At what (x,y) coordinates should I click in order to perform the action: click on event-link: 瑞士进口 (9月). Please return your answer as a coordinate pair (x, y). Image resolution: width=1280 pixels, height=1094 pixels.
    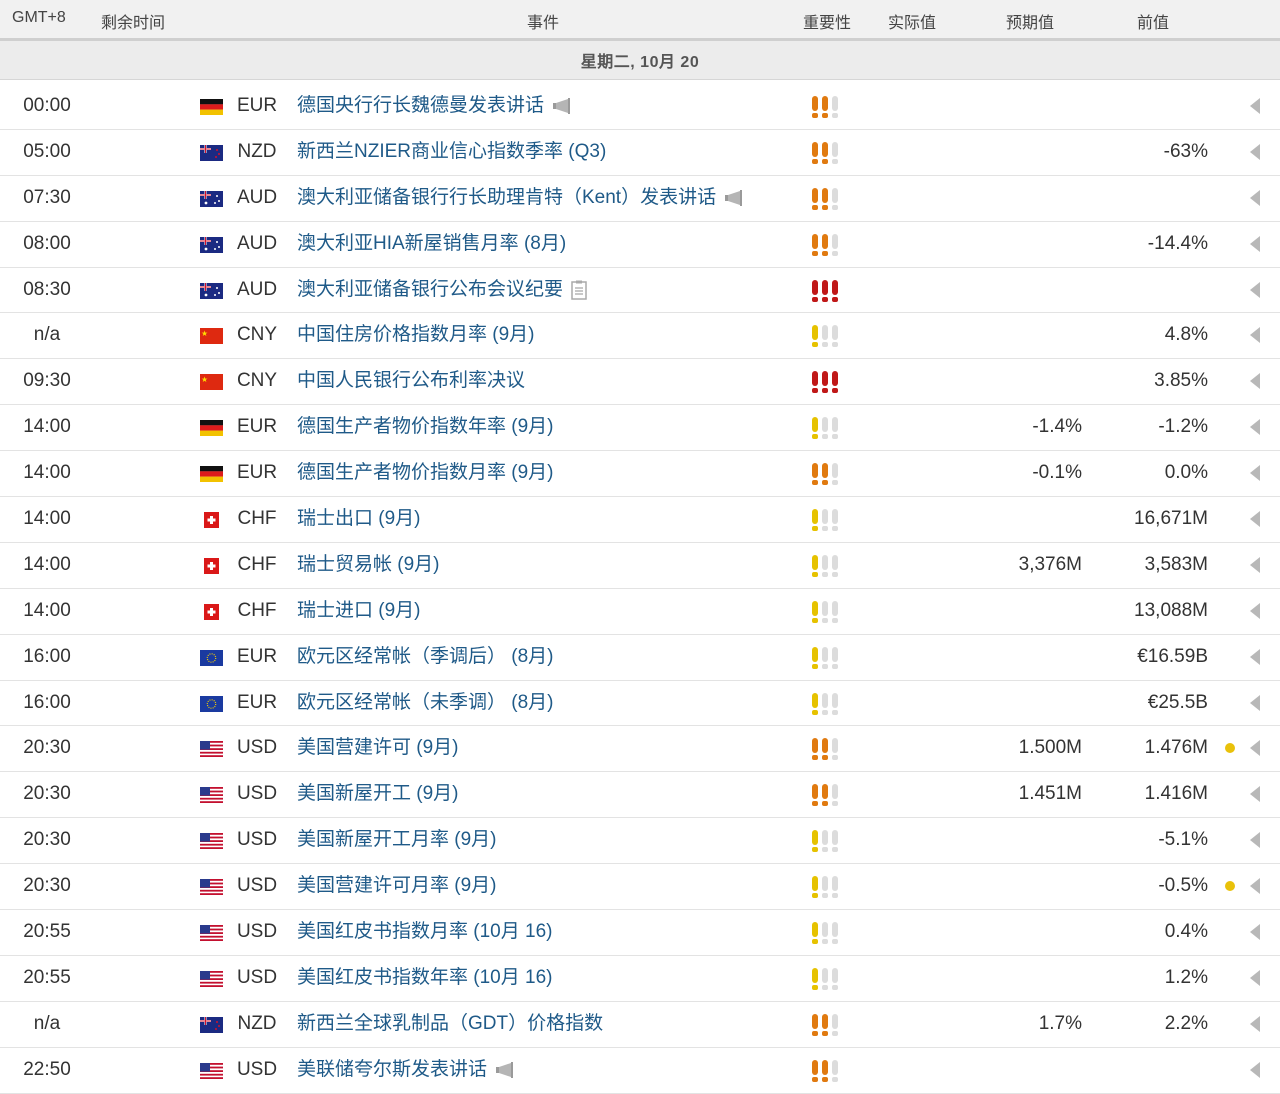
    Looking at the image, I should click on (359, 611).